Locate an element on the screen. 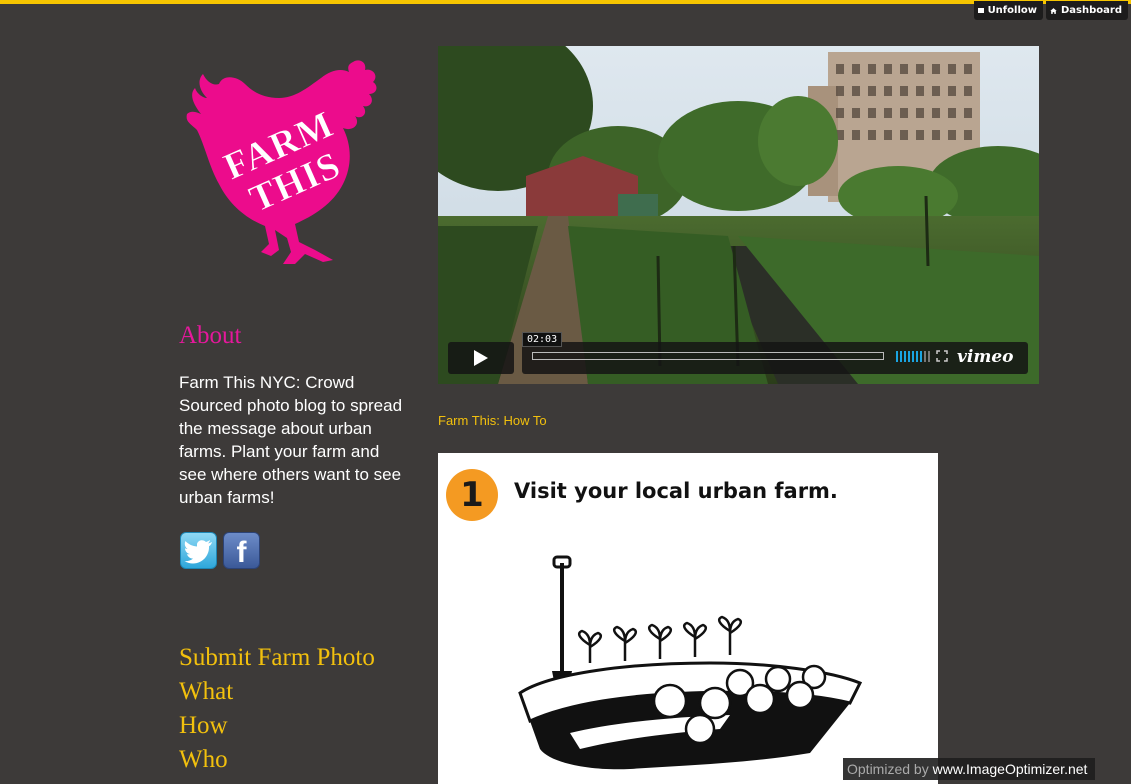  top-accent-bar is located at coordinates (565, 2).